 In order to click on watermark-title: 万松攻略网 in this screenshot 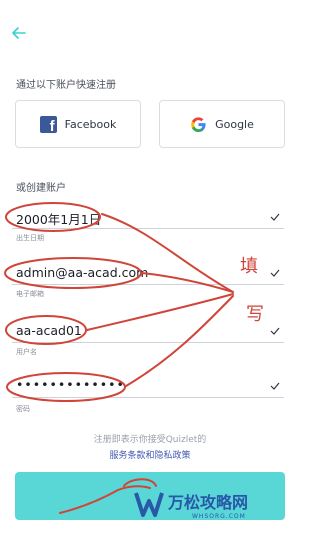, I will do `click(208, 502)`.